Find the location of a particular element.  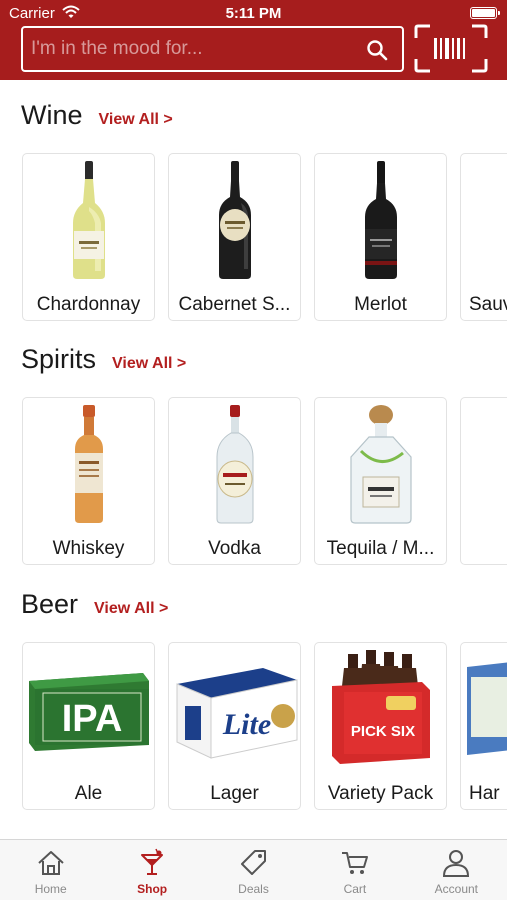

tag-icon is located at coordinates (253, 862).